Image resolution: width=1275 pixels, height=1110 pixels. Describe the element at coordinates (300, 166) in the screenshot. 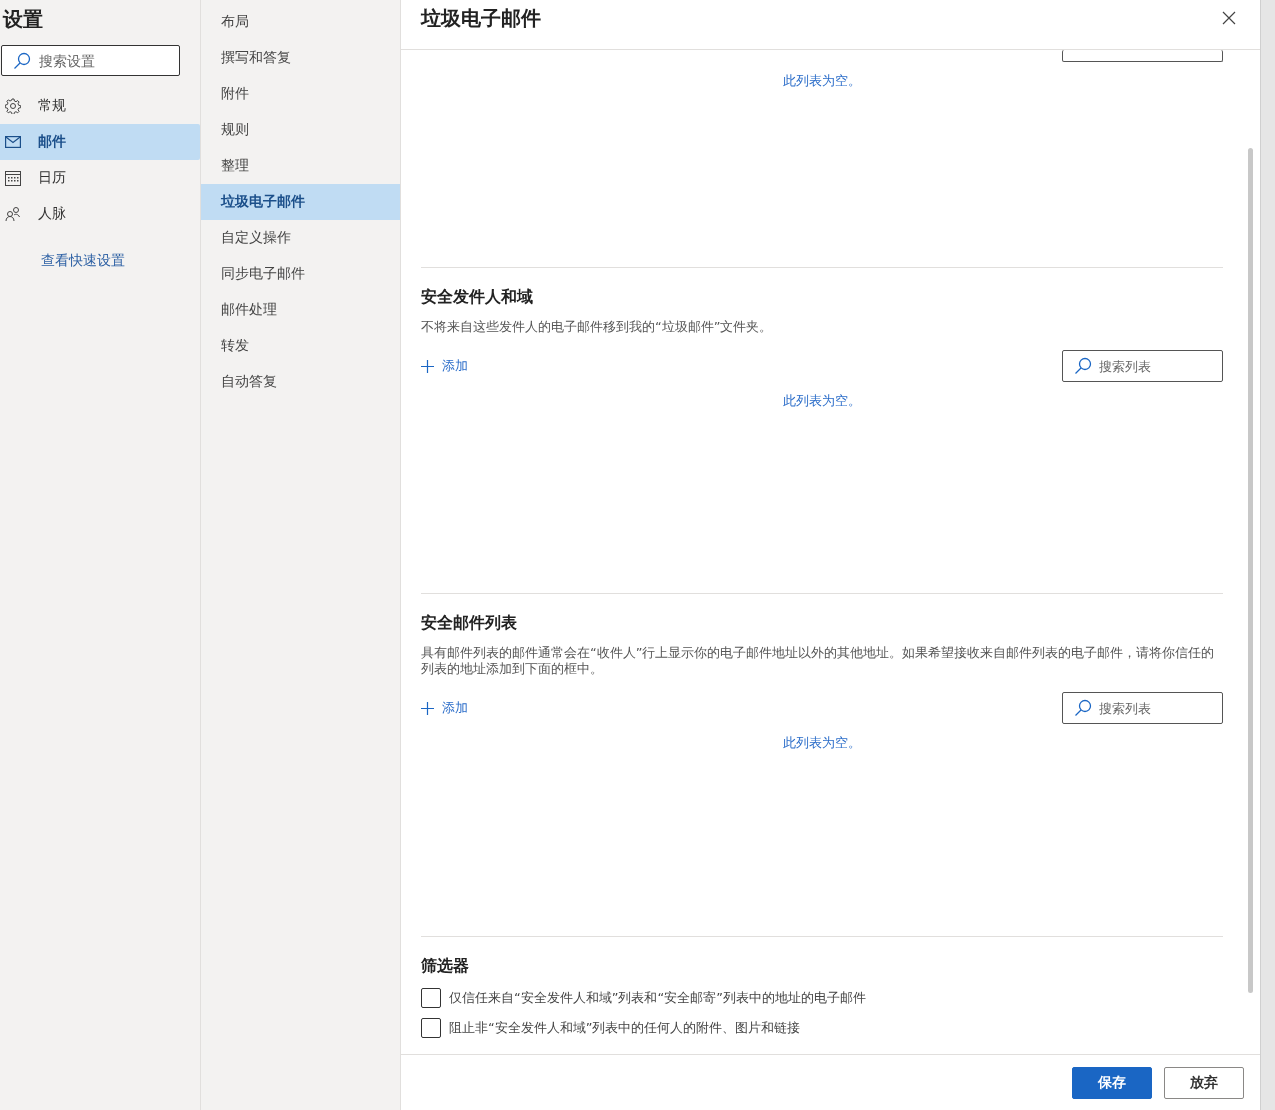

I see `subnav-item: 整理` at that location.